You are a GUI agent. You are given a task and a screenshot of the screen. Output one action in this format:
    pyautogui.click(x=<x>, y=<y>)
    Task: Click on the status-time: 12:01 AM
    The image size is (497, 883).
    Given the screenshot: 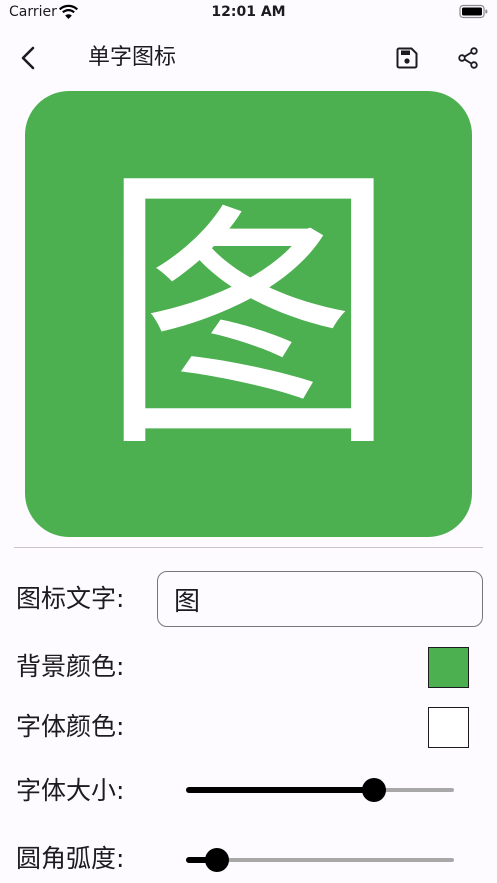 What is the action you would take?
    pyautogui.click(x=248, y=12)
    